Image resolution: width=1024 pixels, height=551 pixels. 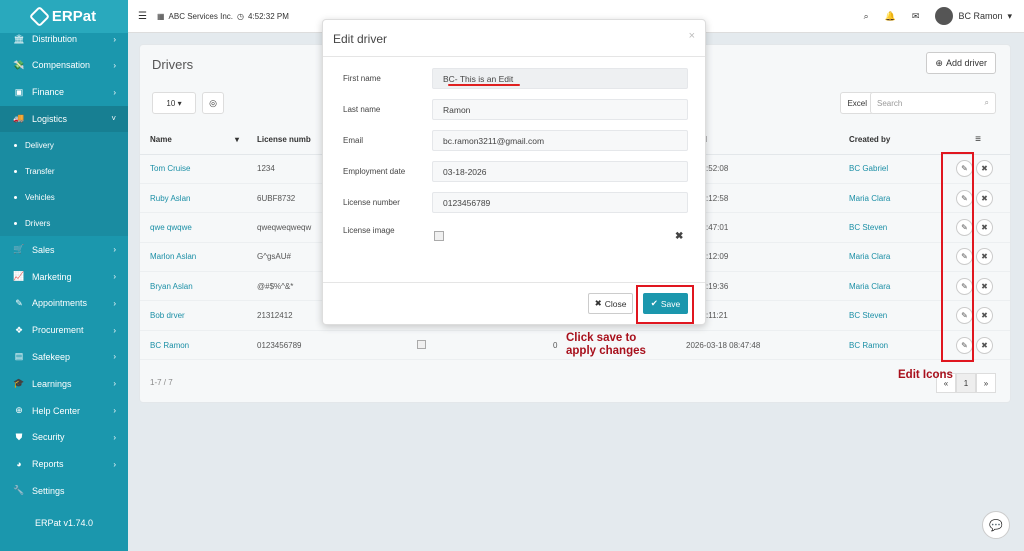 What do you see at coordinates (19, 302) in the screenshot?
I see `edit-icon: ✎` at bounding box center [19, 302].